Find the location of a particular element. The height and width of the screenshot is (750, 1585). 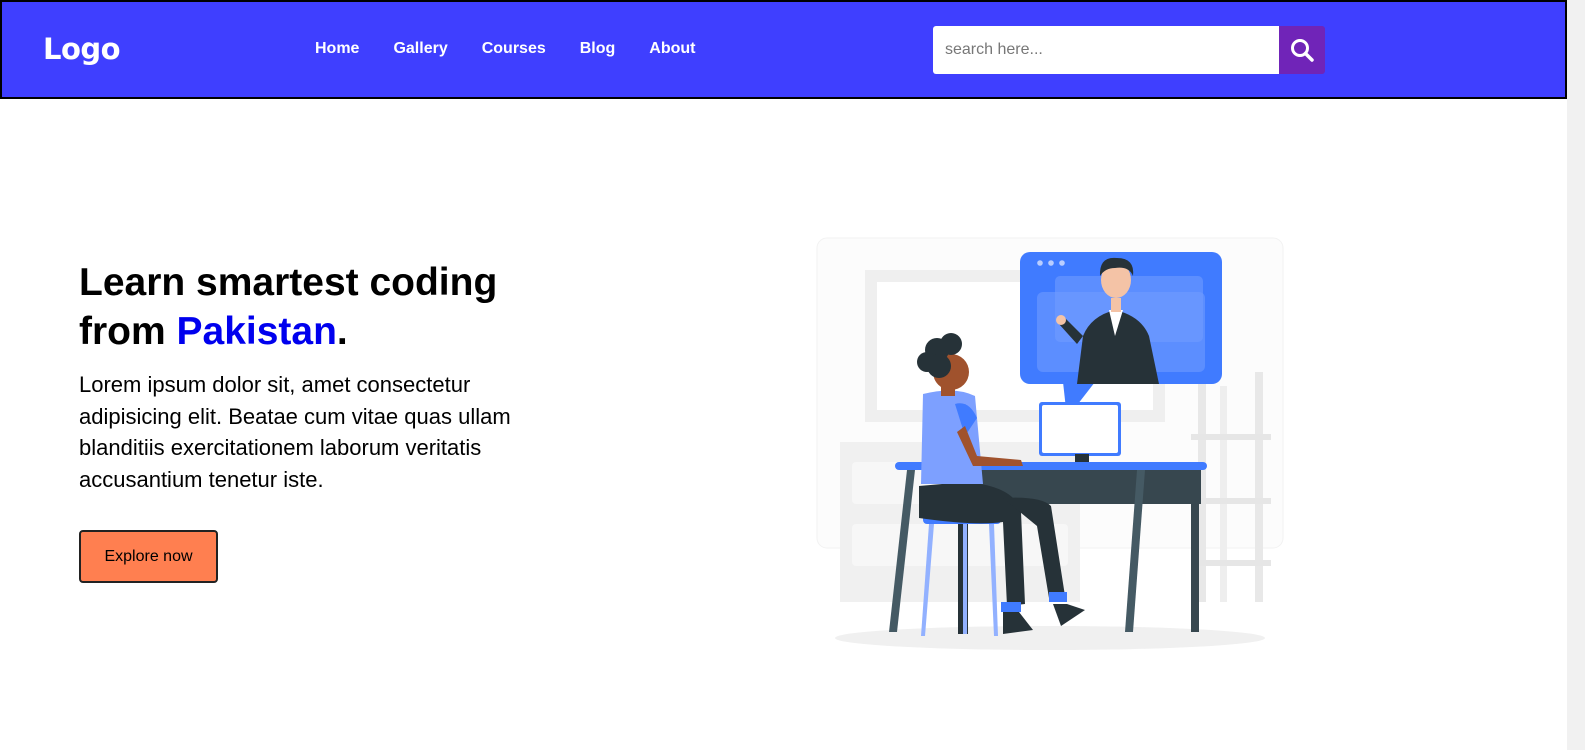

nav-link-courses: Courses is located at coordinates (514, 49).